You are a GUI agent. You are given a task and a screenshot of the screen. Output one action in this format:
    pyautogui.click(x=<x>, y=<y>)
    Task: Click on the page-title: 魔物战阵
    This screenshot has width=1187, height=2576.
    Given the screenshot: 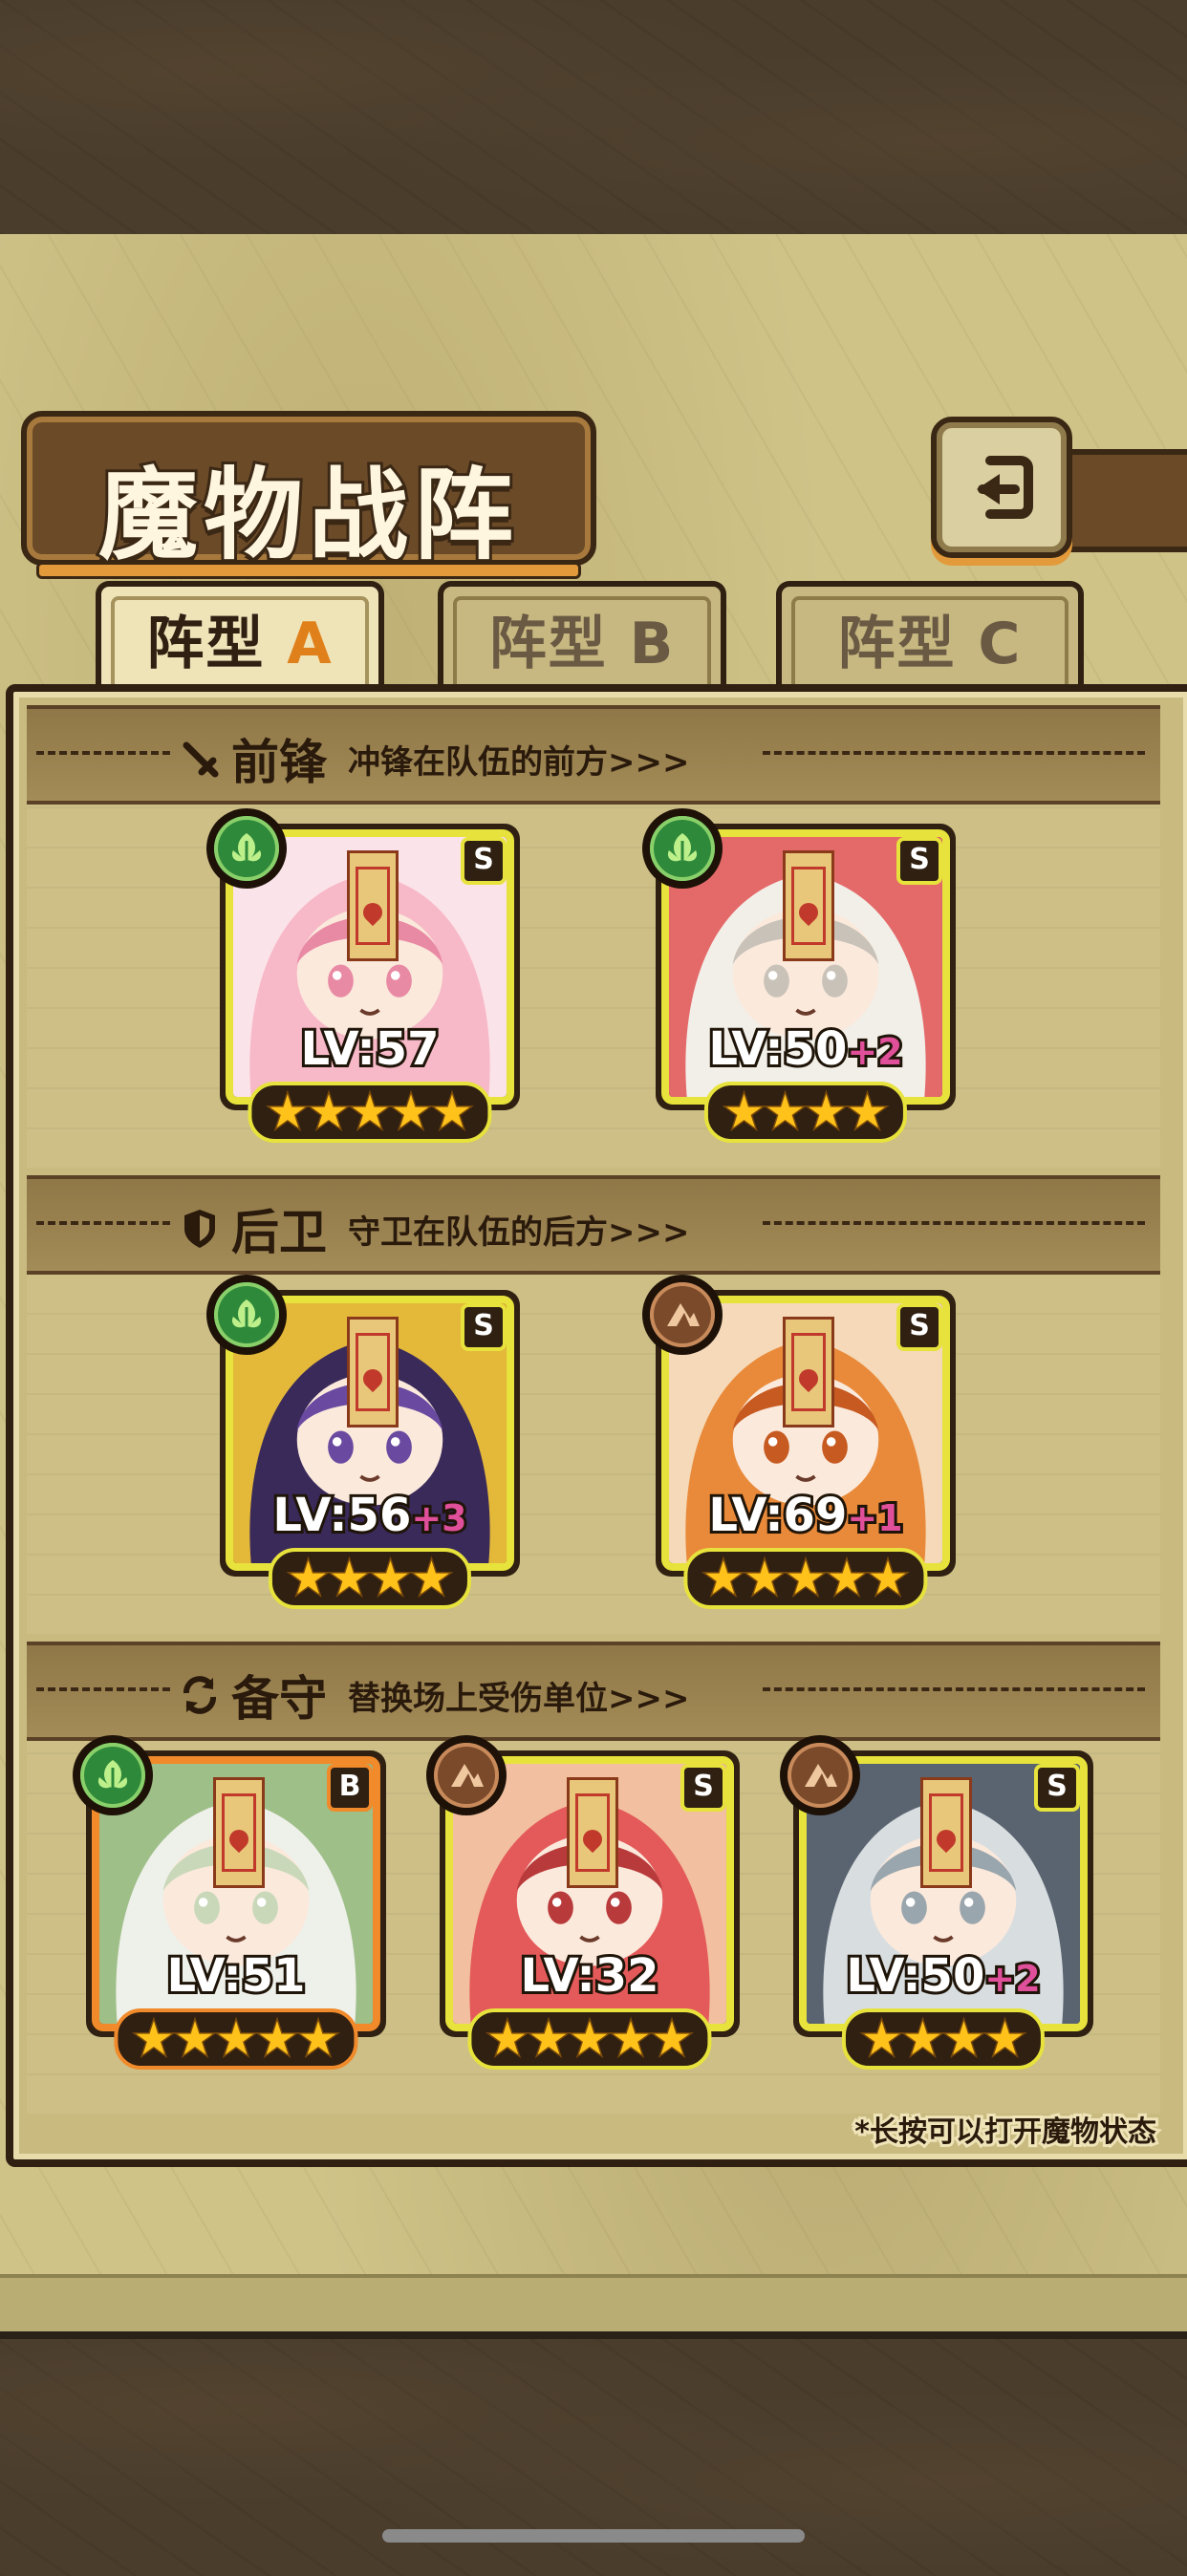 What is the action you would take?
    pyautogui.click(x=307, y=514)
    